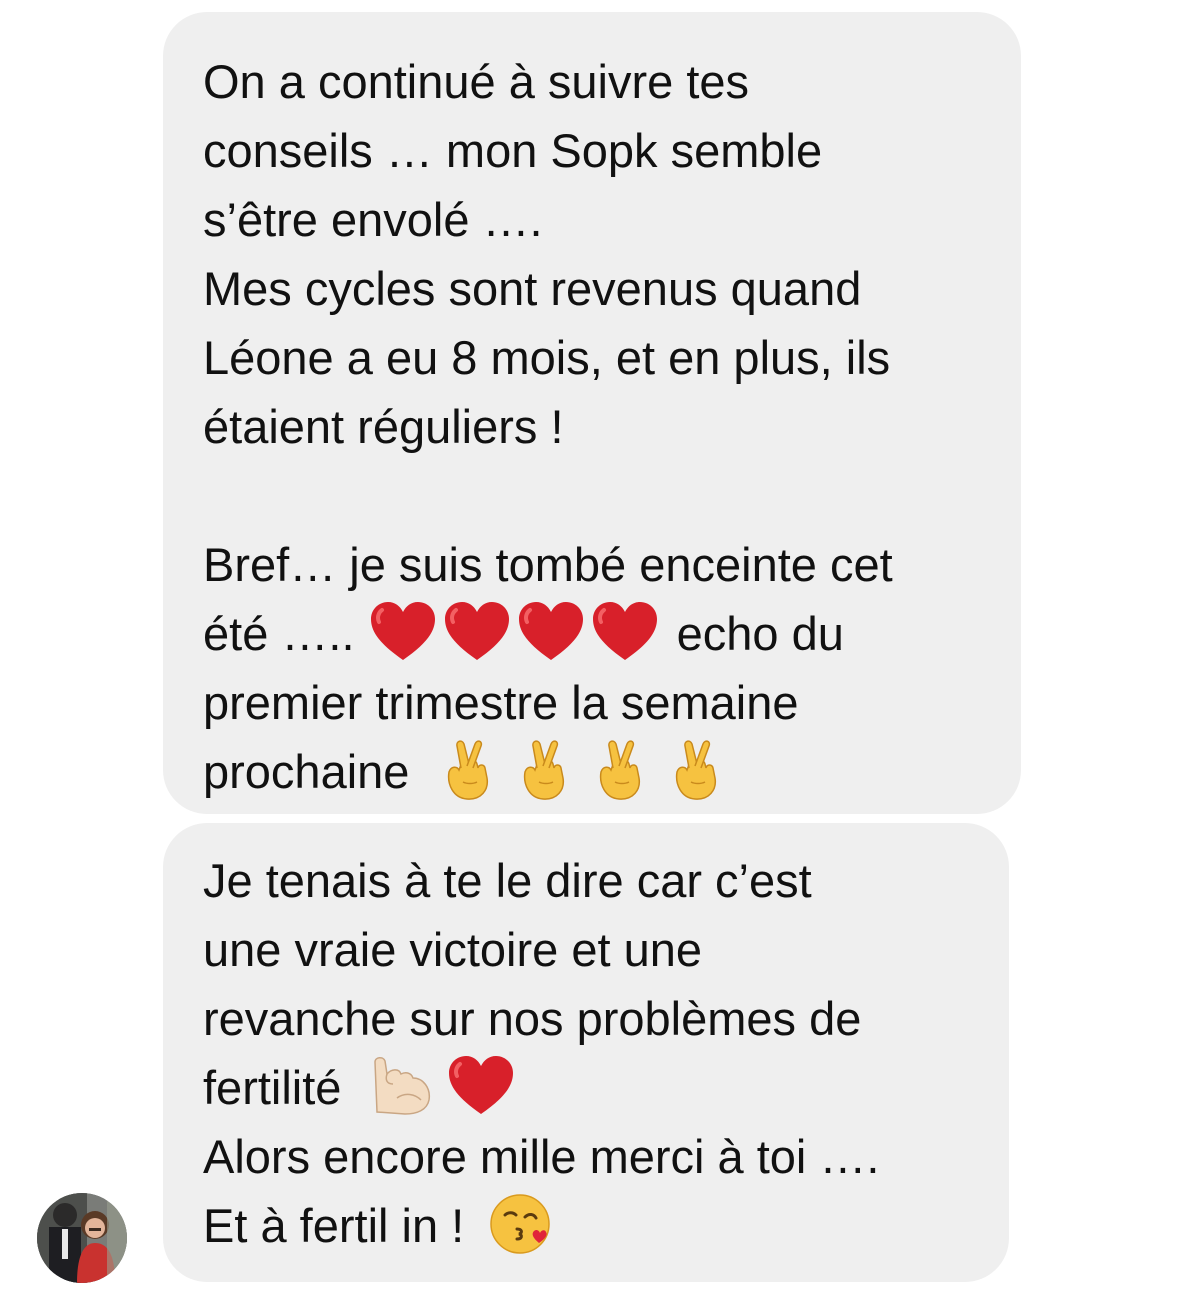  Describe the element at coordinates (501, 702) in the screenshot. I see `message-line: premier trimestre la semaine` at that location.